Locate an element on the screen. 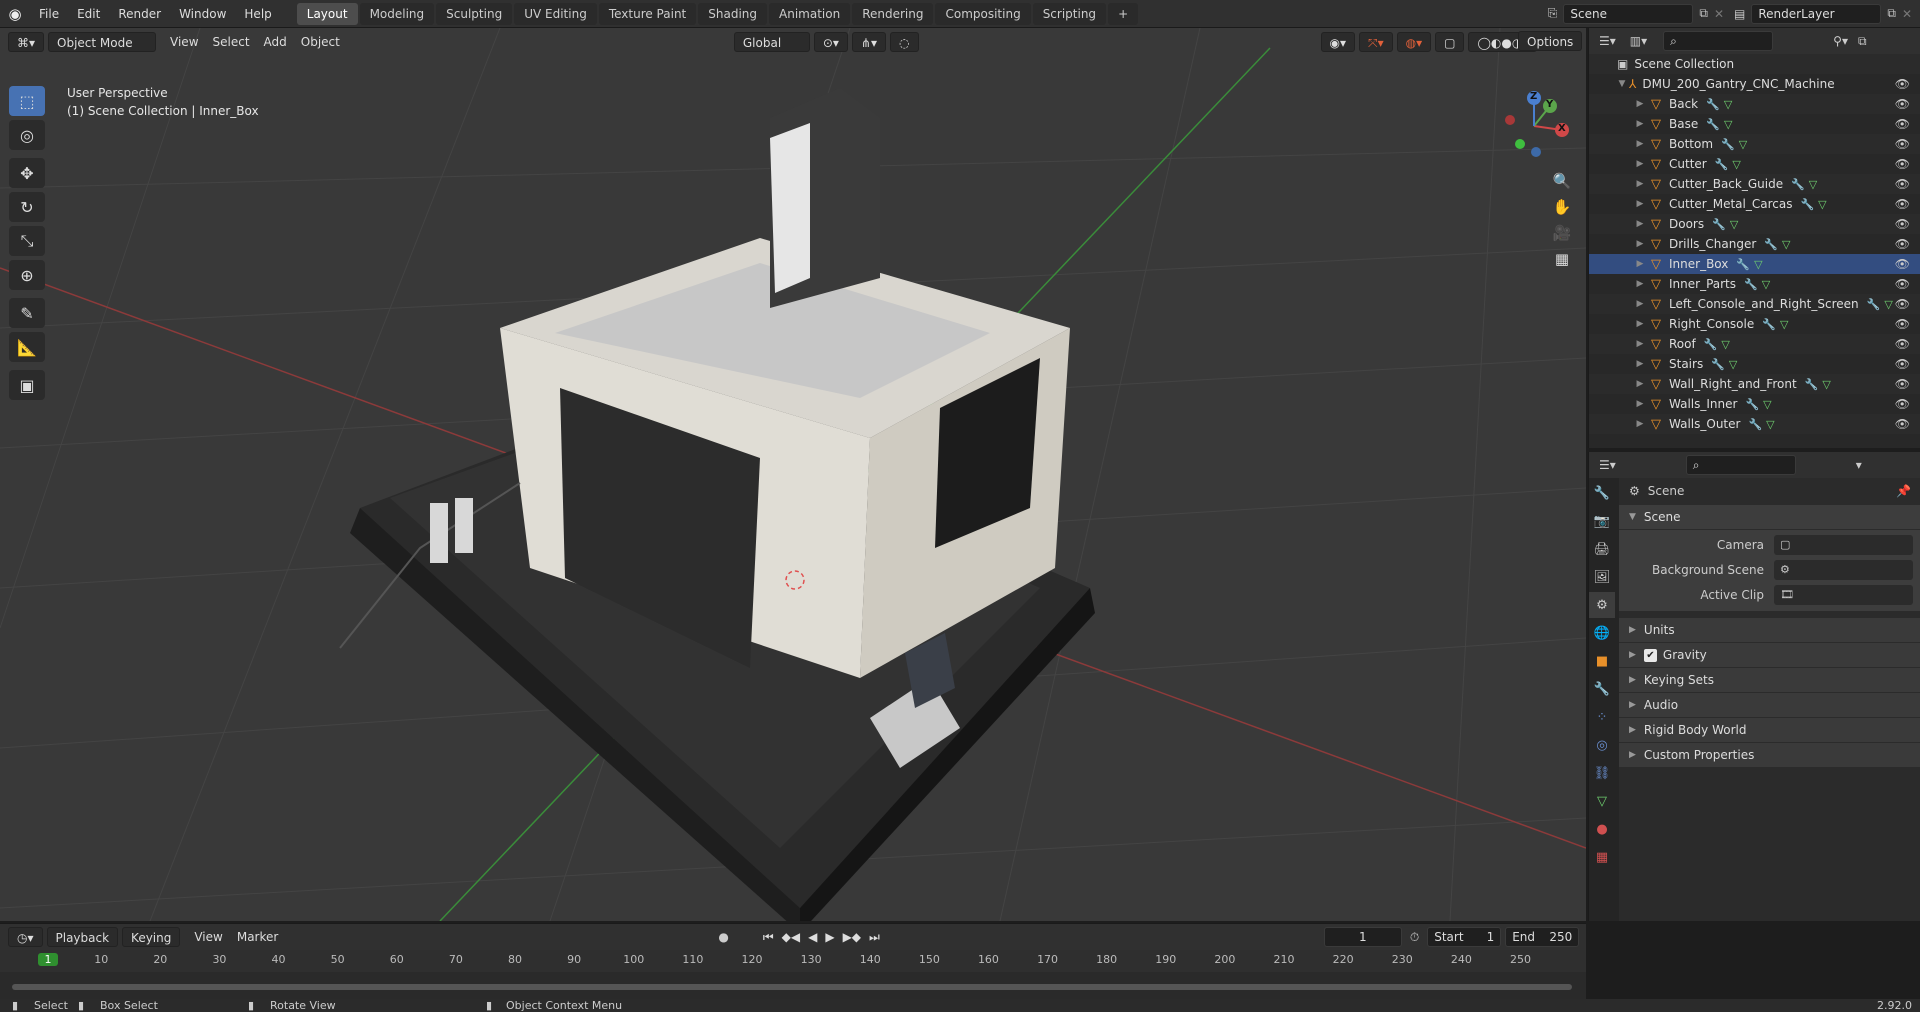 The height and width of the screenshot is (1012, 1920). tab-texture-paint: Texture Paint is located at coordinates (647, 13).